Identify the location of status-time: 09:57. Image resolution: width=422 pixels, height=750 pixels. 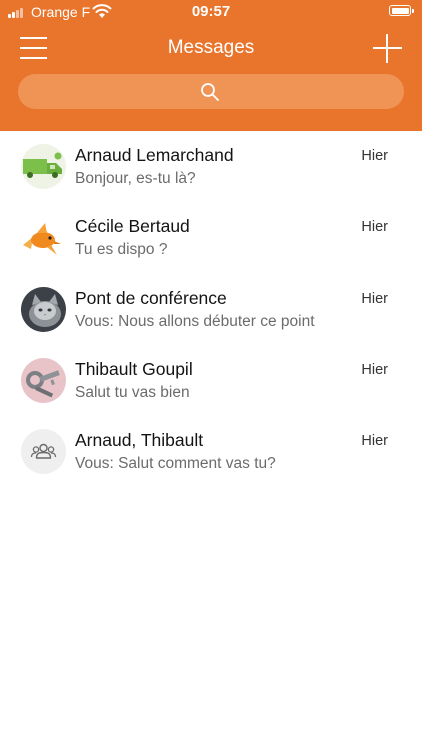
(211, 11).